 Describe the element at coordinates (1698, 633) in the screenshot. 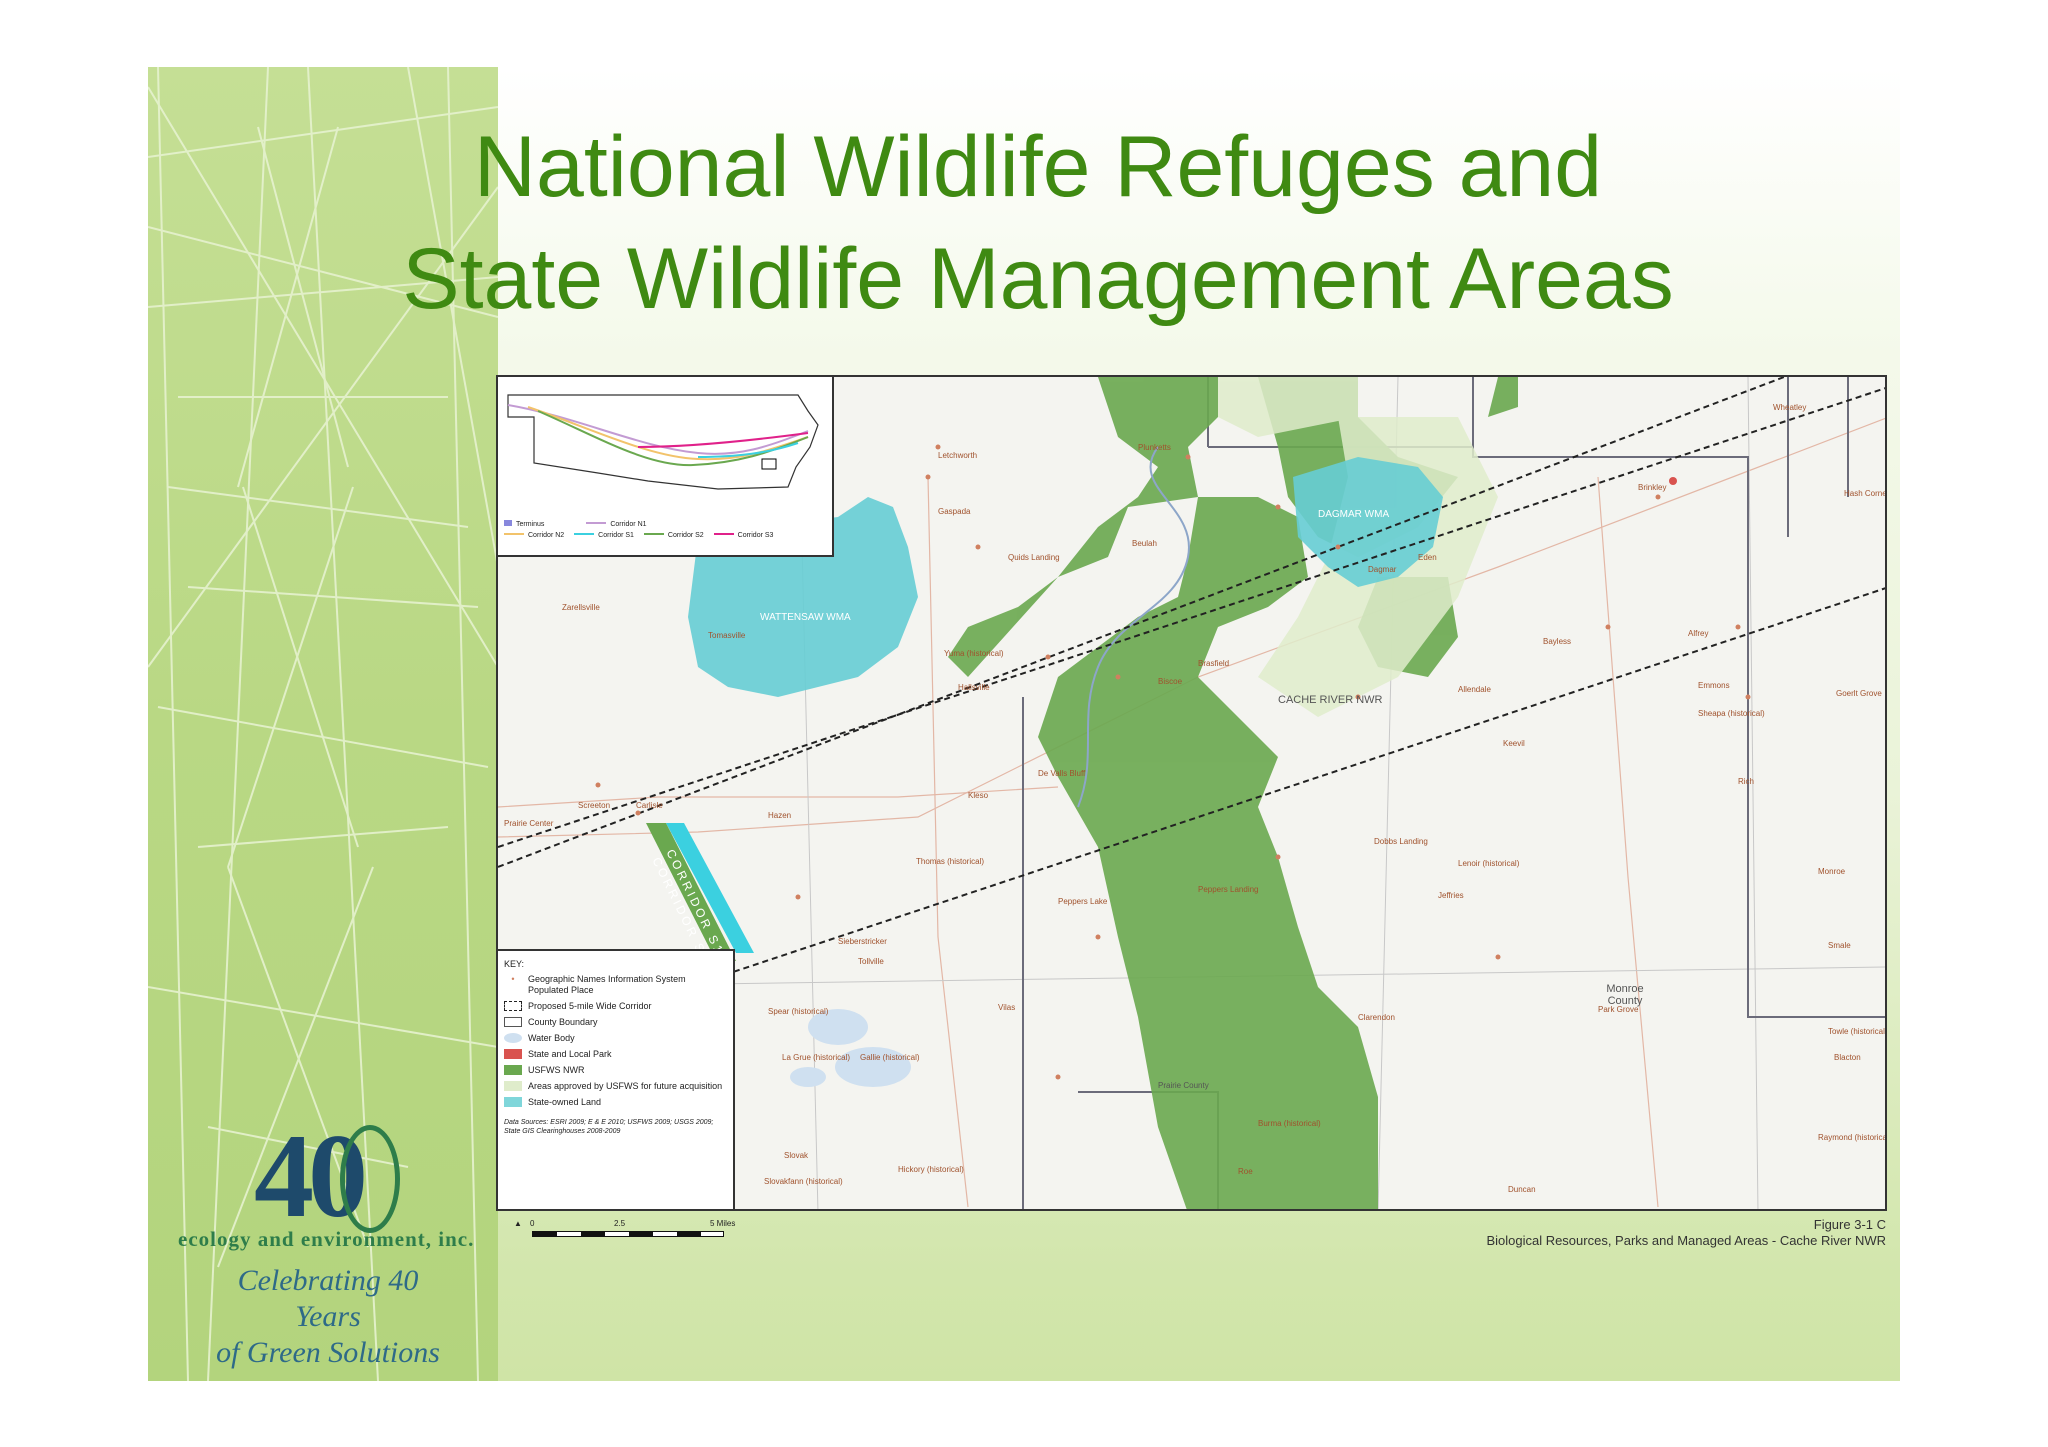

I see `town-label: Alfrey` at that location.